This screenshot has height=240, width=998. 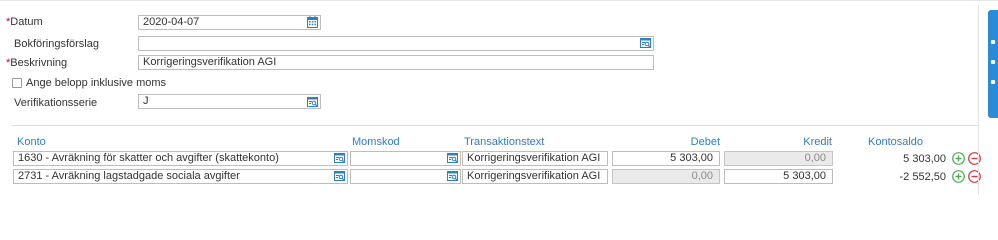 What do you see at coordinates (499, 0) in the screenshot?
I see `top-divider` at bounding box center [499, 0].